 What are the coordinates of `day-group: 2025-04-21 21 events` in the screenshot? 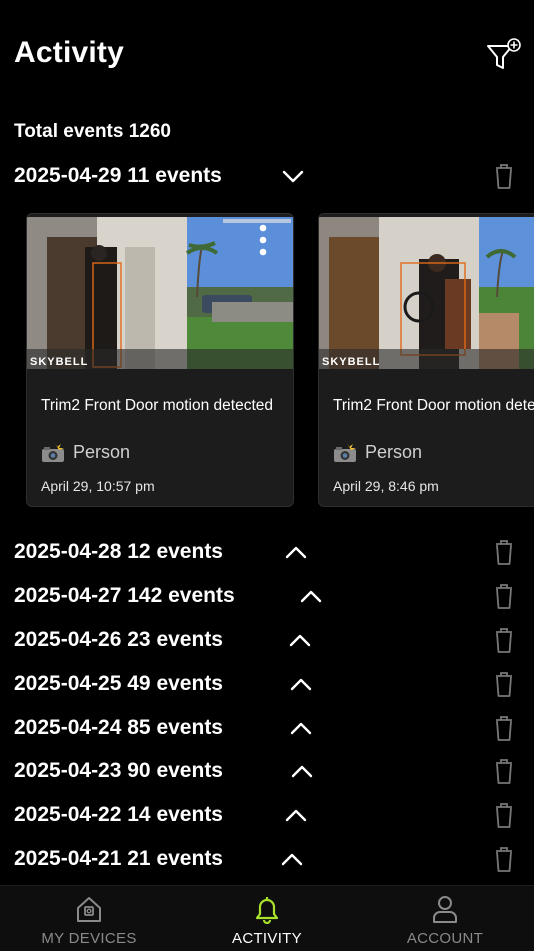 It's located at (267, 859).